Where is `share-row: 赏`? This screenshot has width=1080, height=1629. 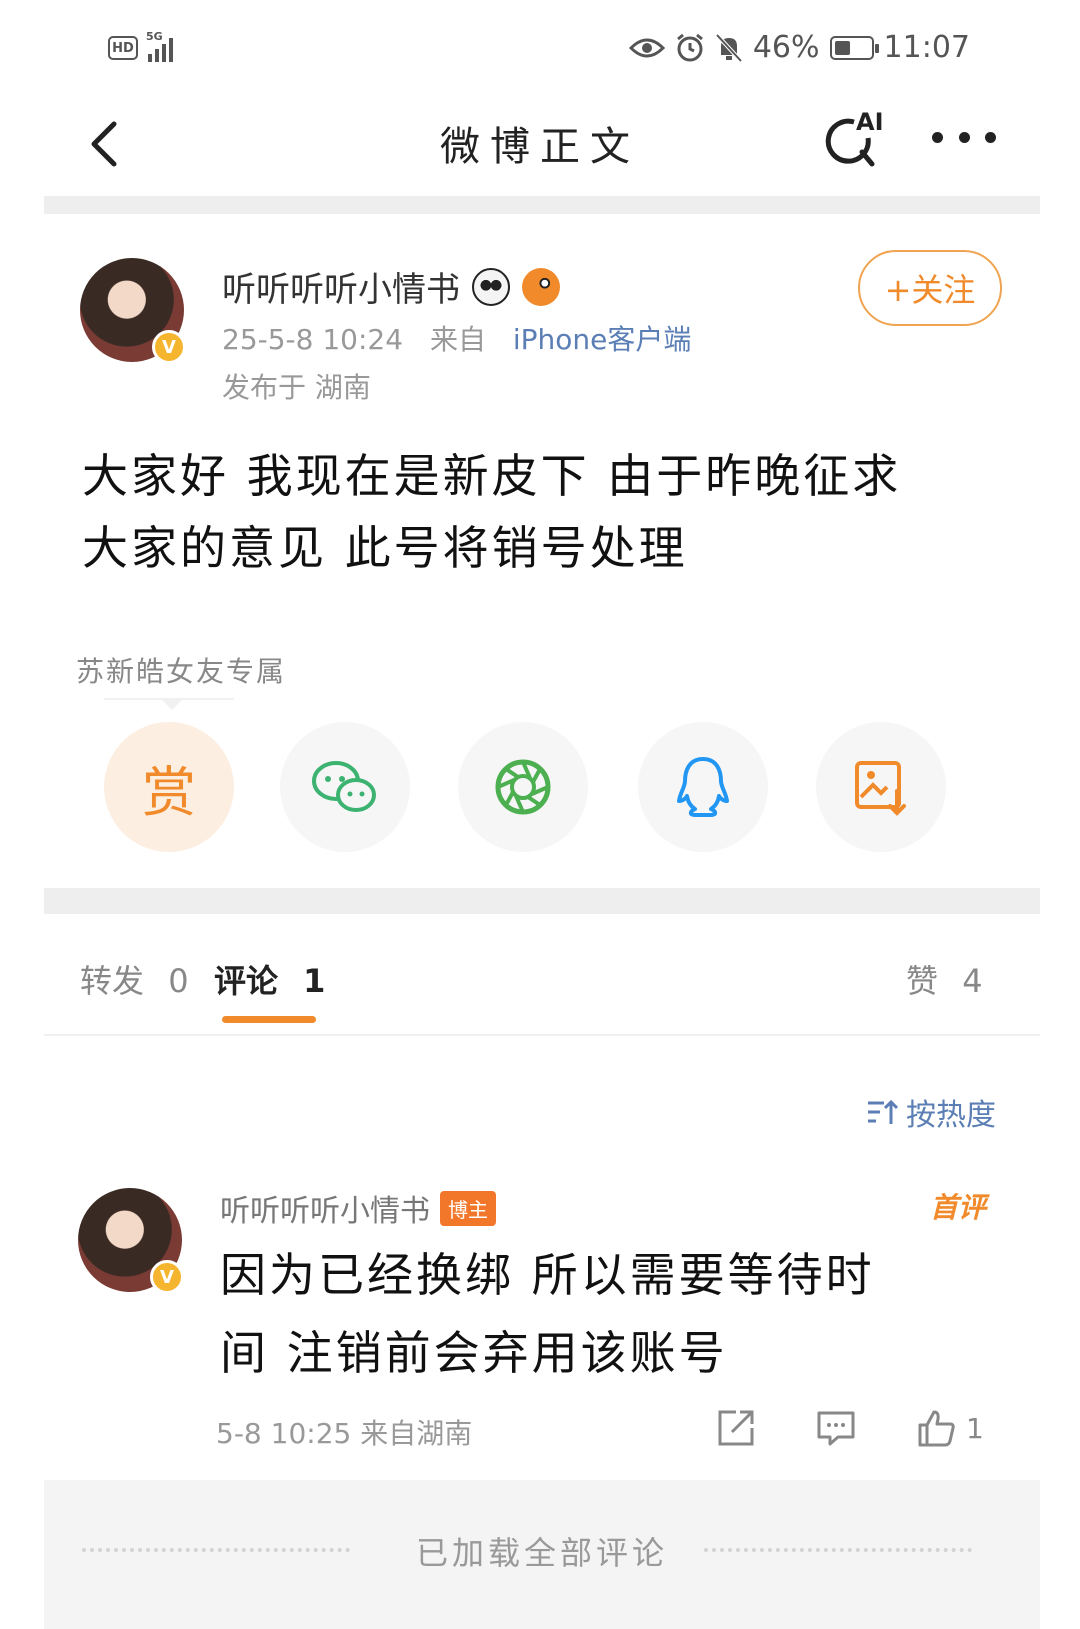 share-row: 赏 is located at coordinates (544, 788).